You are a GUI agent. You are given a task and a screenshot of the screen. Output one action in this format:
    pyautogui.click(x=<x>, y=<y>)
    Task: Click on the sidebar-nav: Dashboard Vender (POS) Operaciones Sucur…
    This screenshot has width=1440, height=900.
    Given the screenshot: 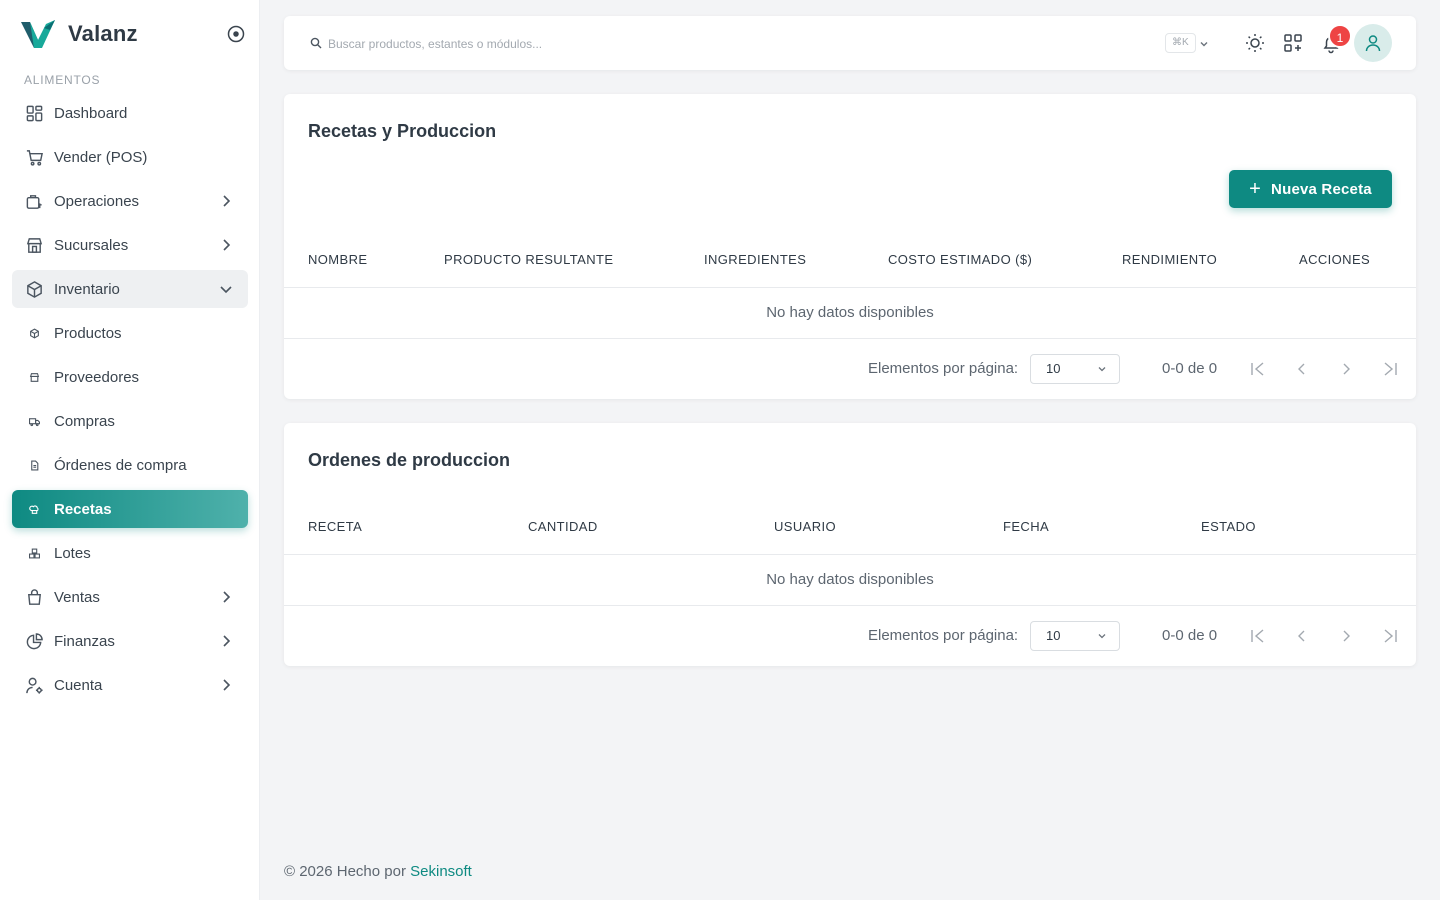 What is the action you would take?
    pyautogui.click(x=130, y=402)
    